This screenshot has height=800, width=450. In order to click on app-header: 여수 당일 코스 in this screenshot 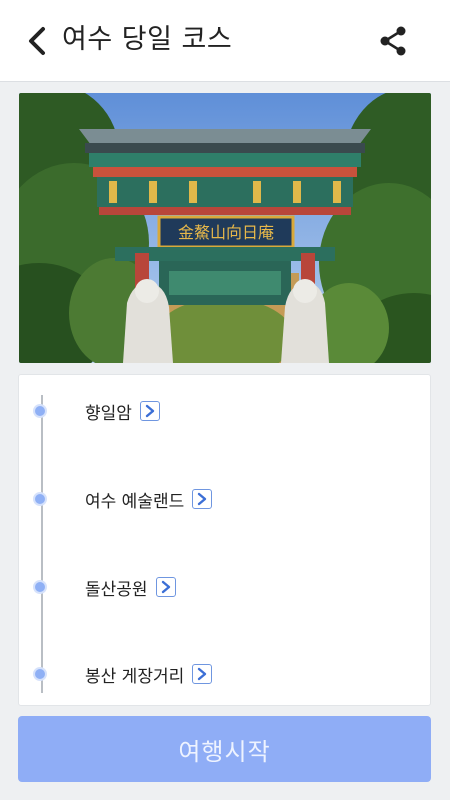, I will do `click(225, 41)`.